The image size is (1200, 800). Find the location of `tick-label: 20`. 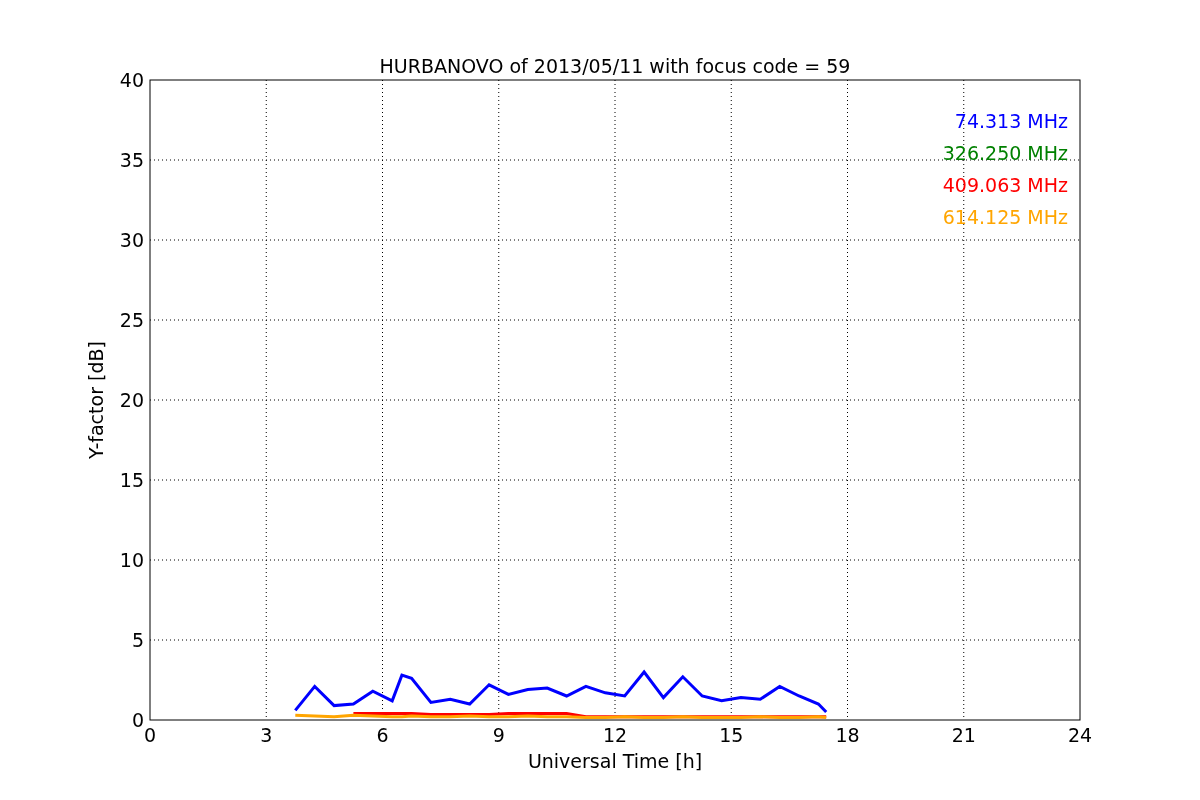

tick-label: 20 is located at coordinates (131, 400).